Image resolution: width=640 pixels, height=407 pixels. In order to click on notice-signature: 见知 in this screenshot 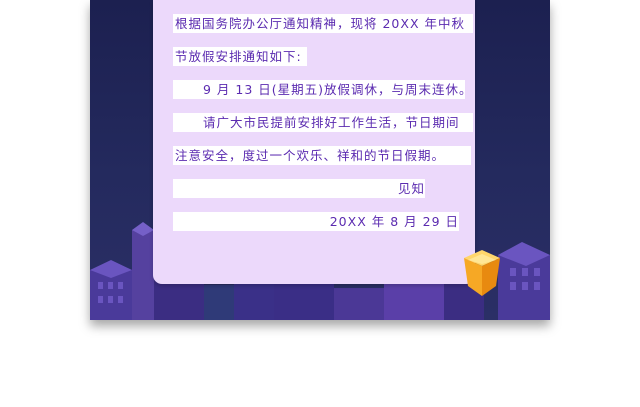, I will do `click(299, 188)`.